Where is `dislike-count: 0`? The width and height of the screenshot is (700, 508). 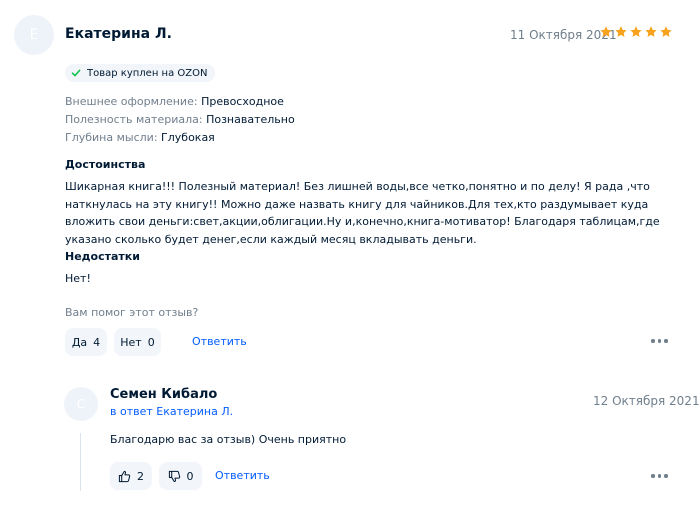
dislike-count: 0 is located at coordinates (190, 476).